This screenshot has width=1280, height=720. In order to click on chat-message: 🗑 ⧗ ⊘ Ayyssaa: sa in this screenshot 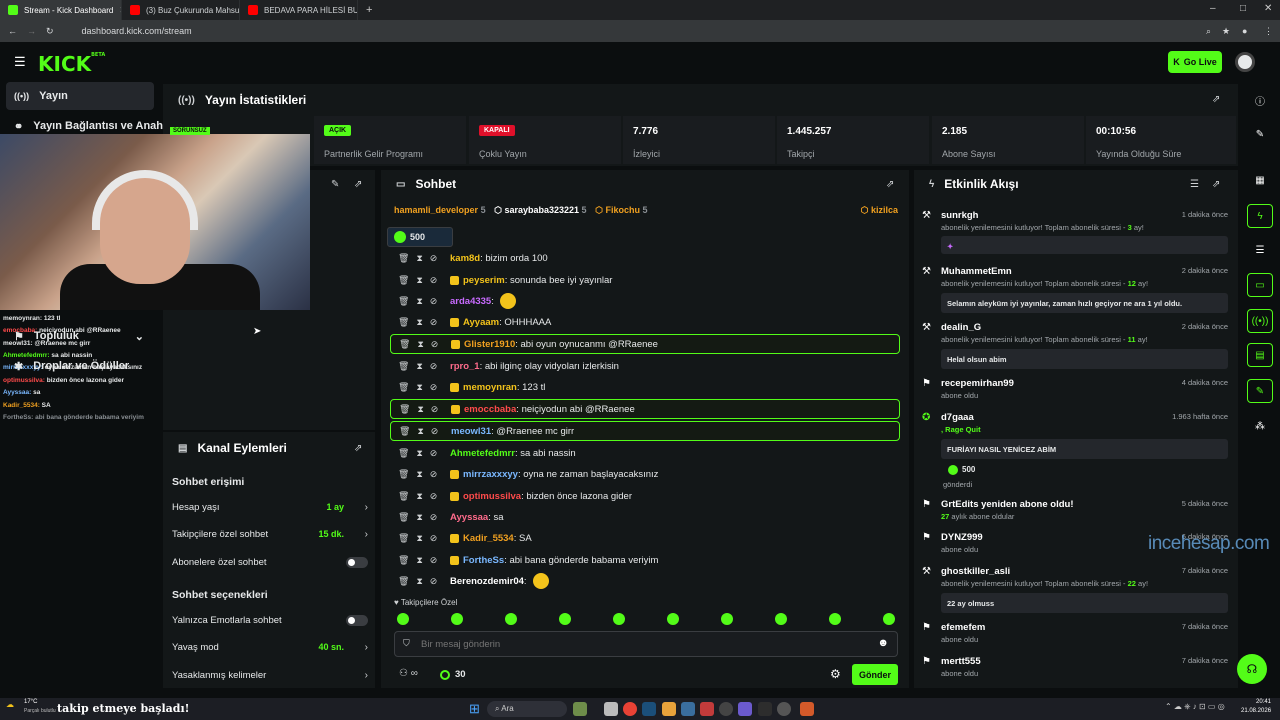, I will do `click(645, 517)`.